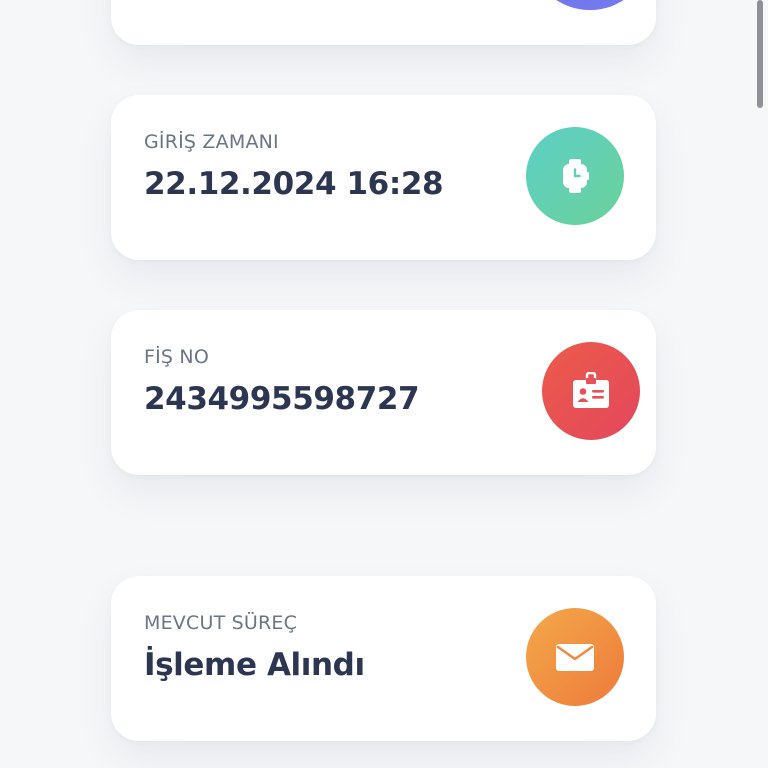 Image resolution: width=768 pixels, height=768 pixels. I want to click on card-label: FİŞ NO, so click(177, 357).